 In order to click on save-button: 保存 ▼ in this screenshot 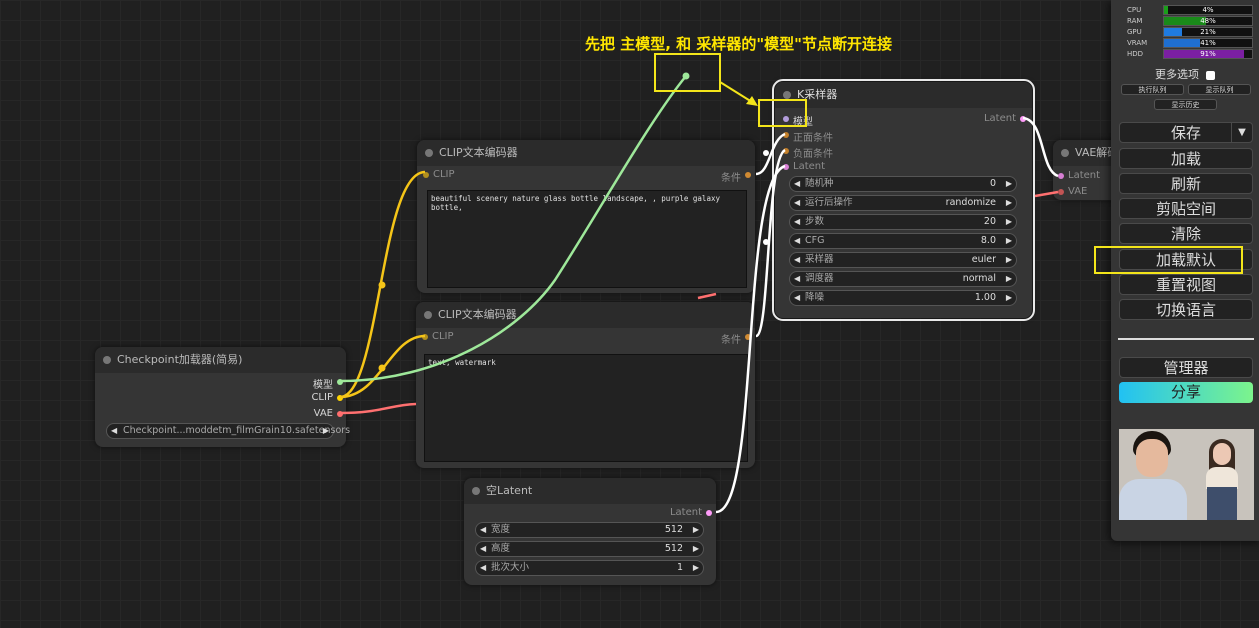, I will do `click(1186, 132)`.